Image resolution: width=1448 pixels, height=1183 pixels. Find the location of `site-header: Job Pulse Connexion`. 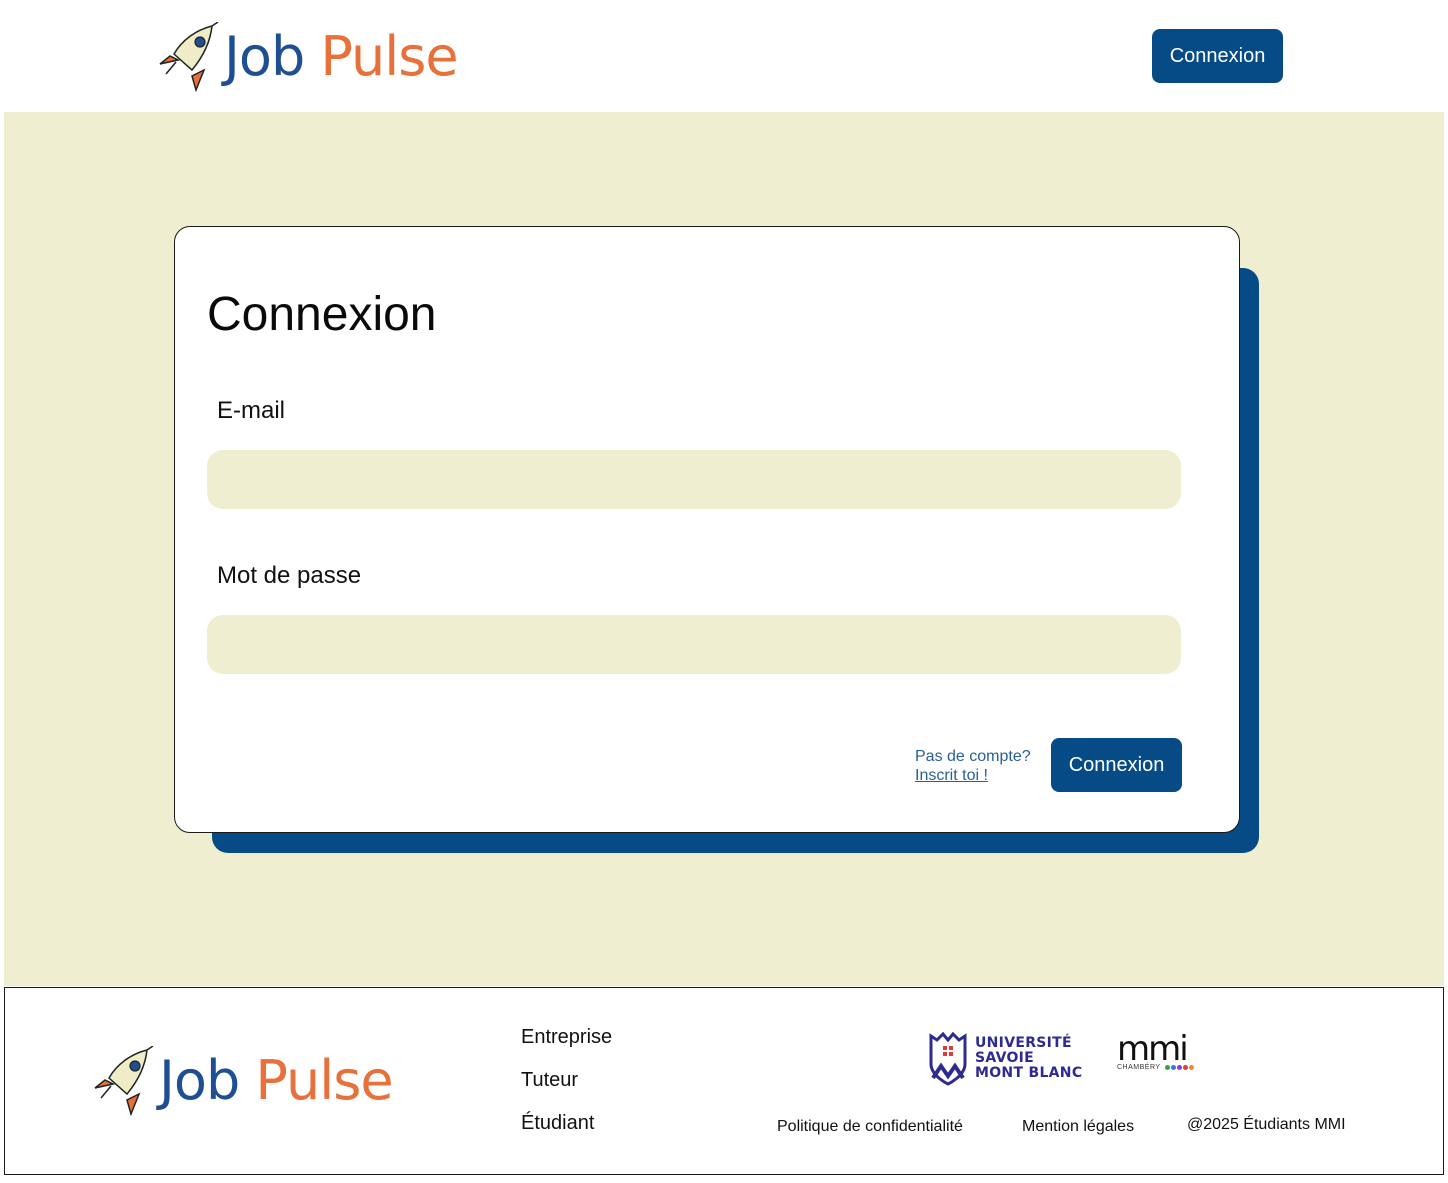

site-header: Job Pulse Connexion is located at coordinates (722, 56).